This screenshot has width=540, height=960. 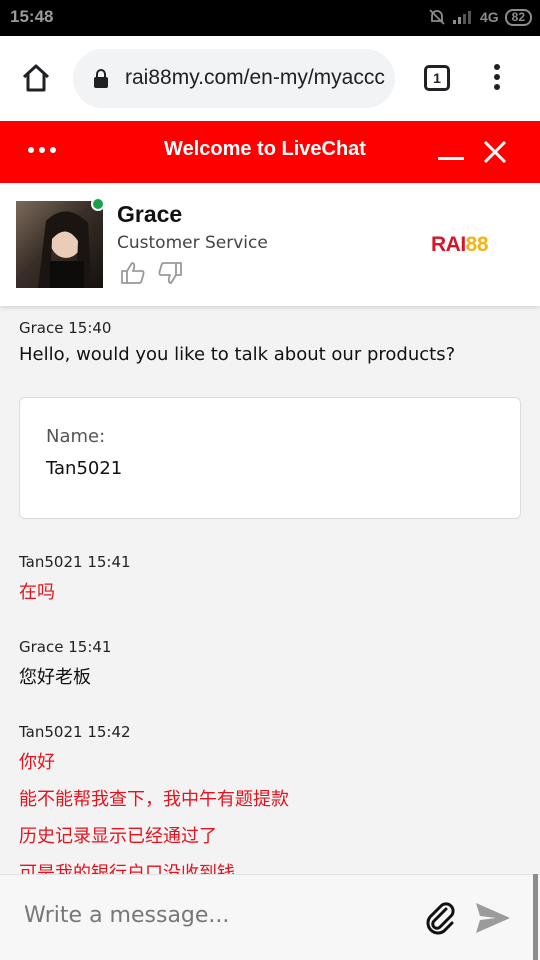 What do you see at coordinates (270, 152) in the screenshot?
I see `chat-header: Welcome to LiveChat` at bounding box center [270, 152].